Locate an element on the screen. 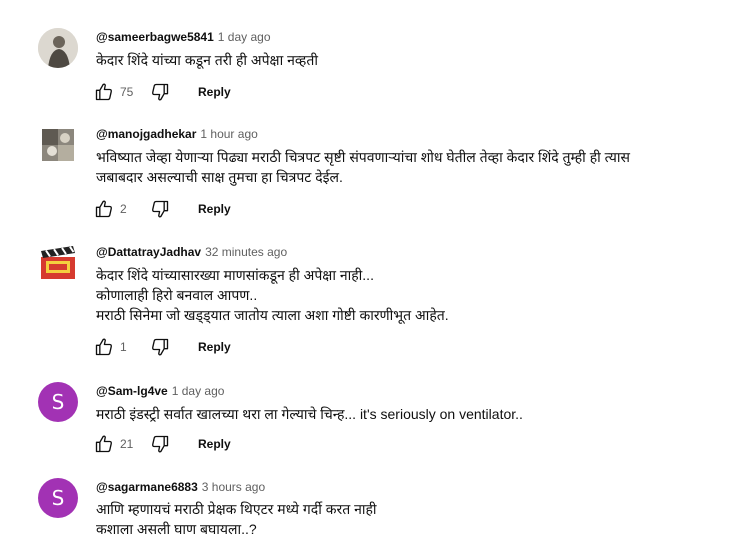 The image size is (738, 541). comment-line: कशाला असली घाण बघायला..? is located at coordinates (176, 529).